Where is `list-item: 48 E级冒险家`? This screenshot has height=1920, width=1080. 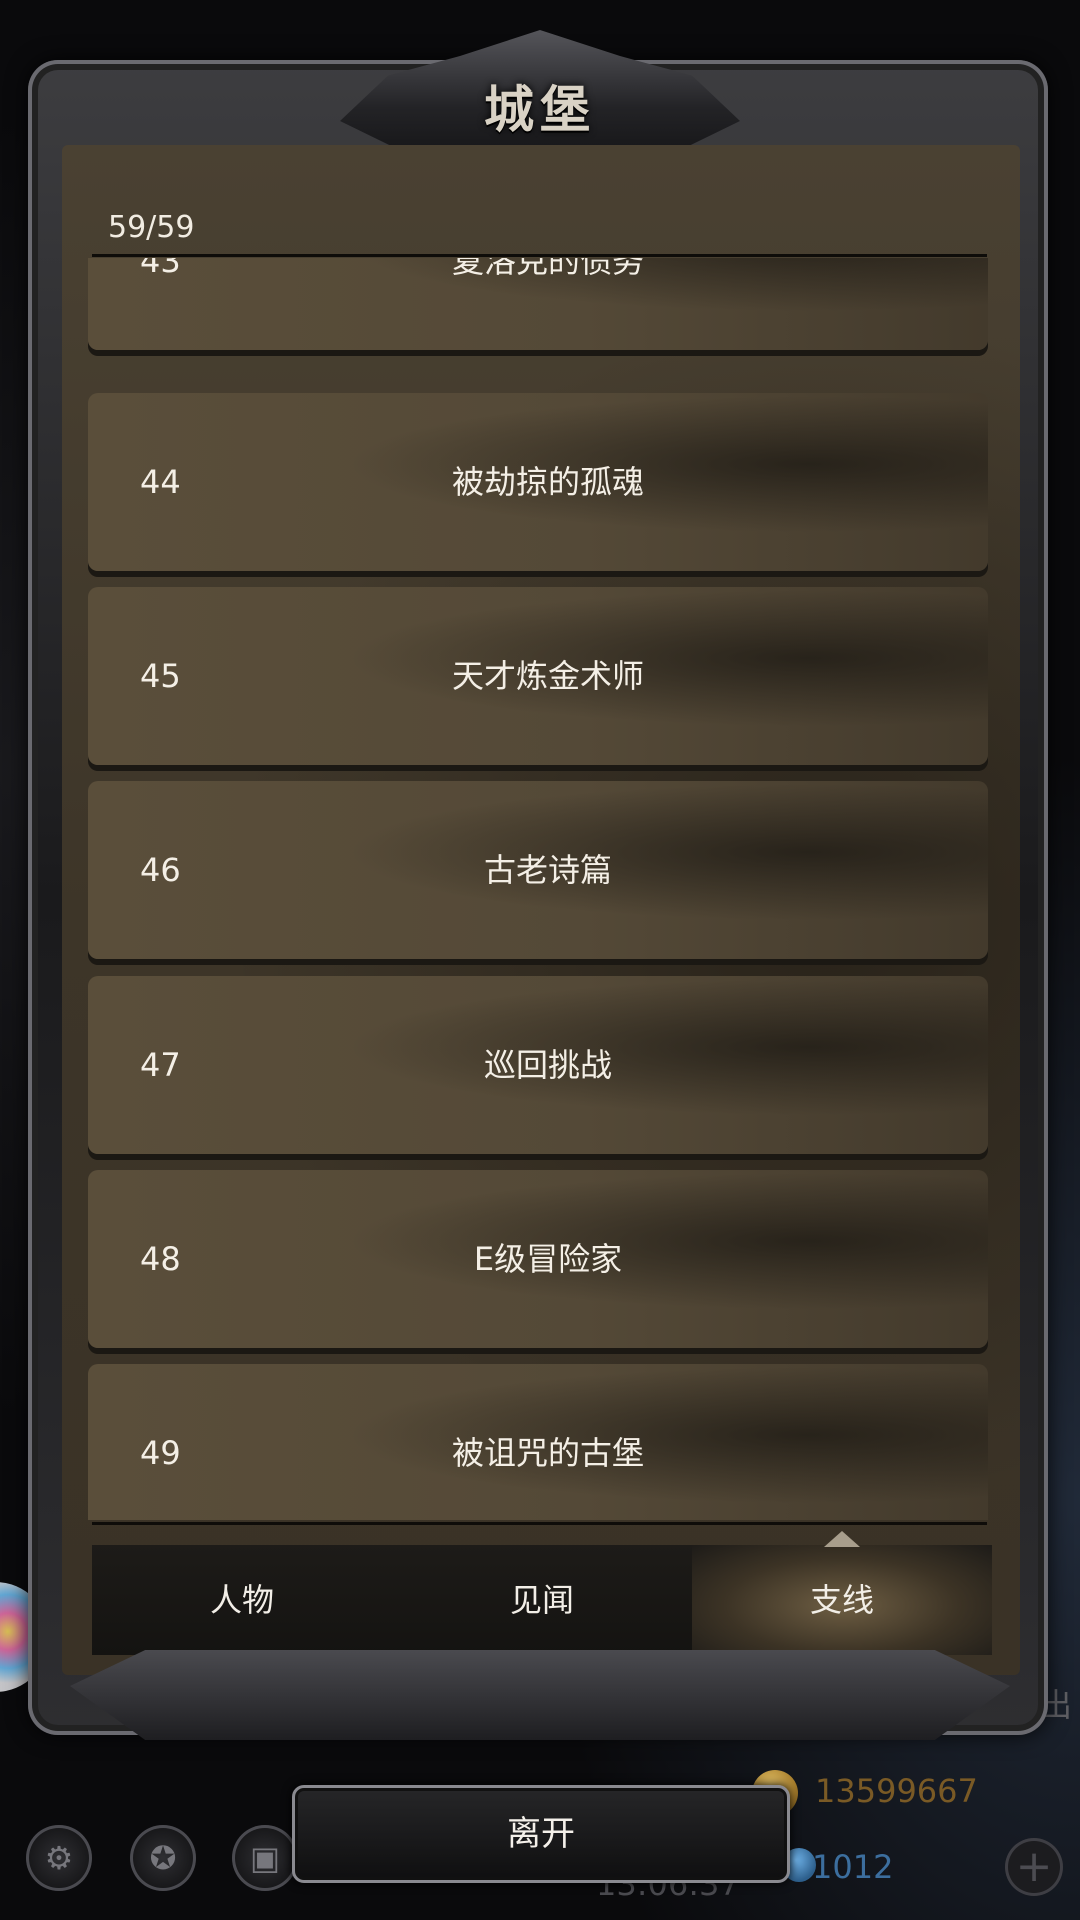
list-item: 48 E级冒险家 is located at coordinates (538, 1259).